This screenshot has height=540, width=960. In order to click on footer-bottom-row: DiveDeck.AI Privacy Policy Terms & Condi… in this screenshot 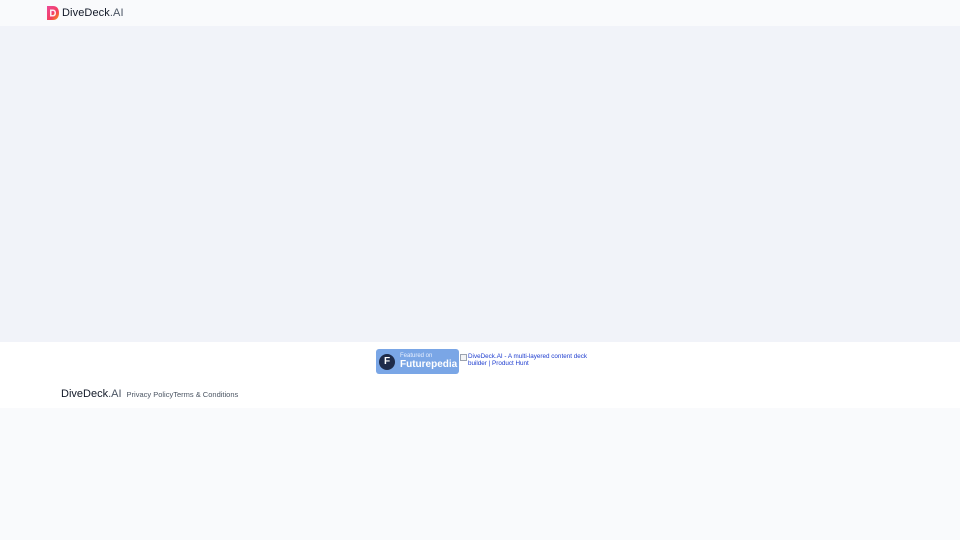, I will do `click(149, 394)`.